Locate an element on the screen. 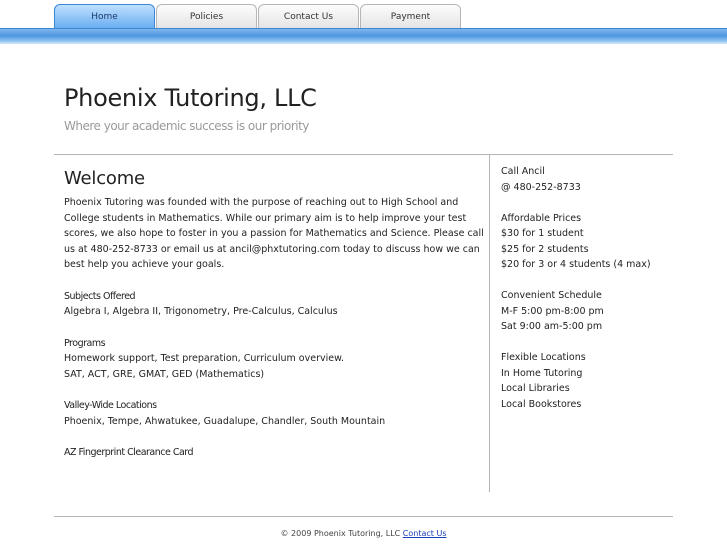 The image size is (727, 545). header-divider is located at coordinates (363, 154).